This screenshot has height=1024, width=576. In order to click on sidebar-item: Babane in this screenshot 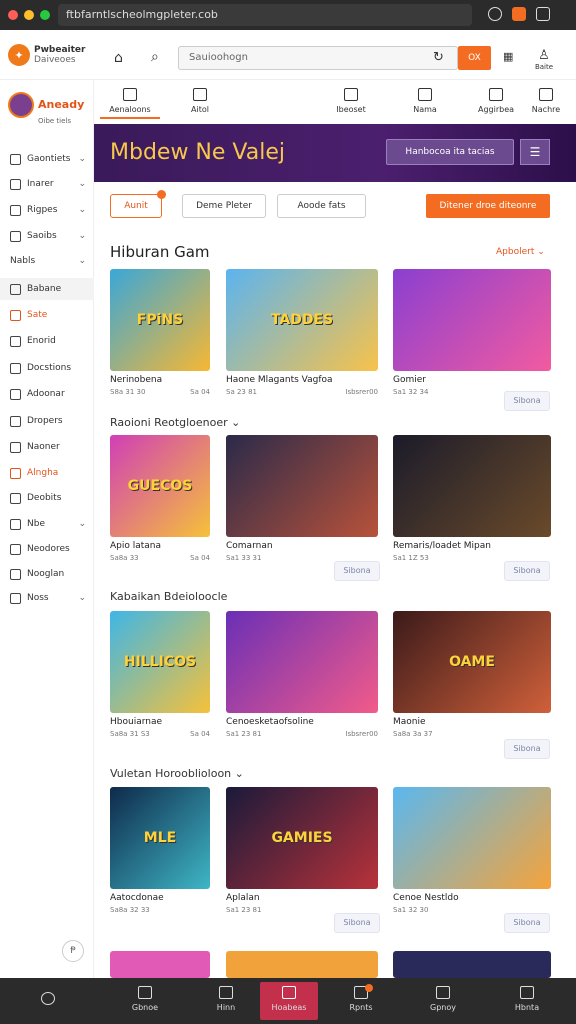, I will do `click(47, 289)`.